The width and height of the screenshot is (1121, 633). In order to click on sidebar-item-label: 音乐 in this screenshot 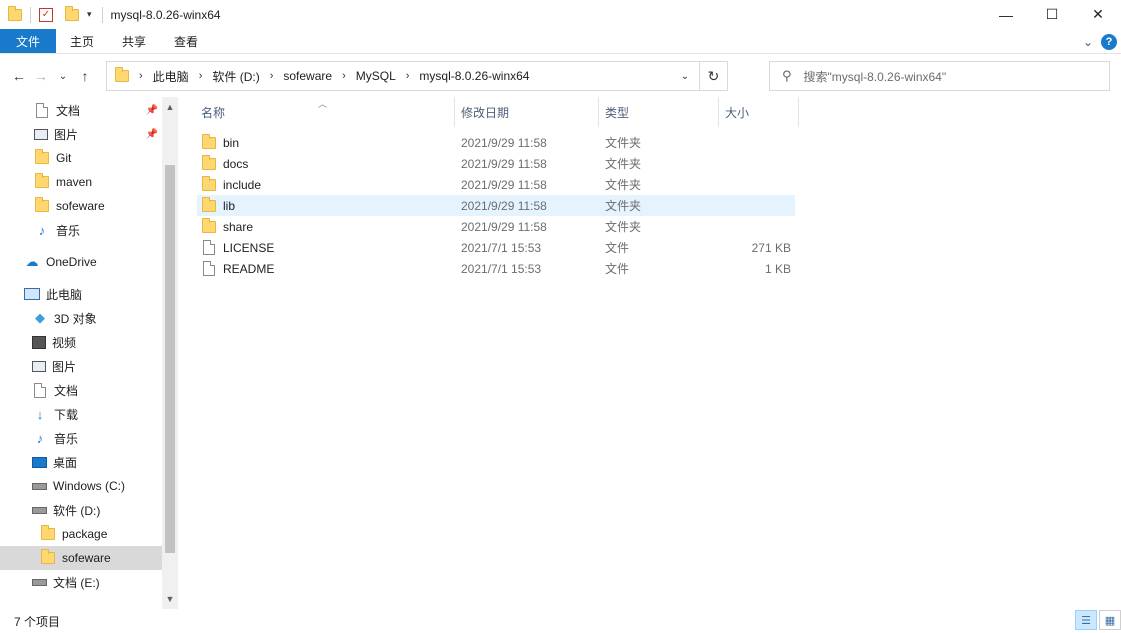, I will do `click(68, 230)`.